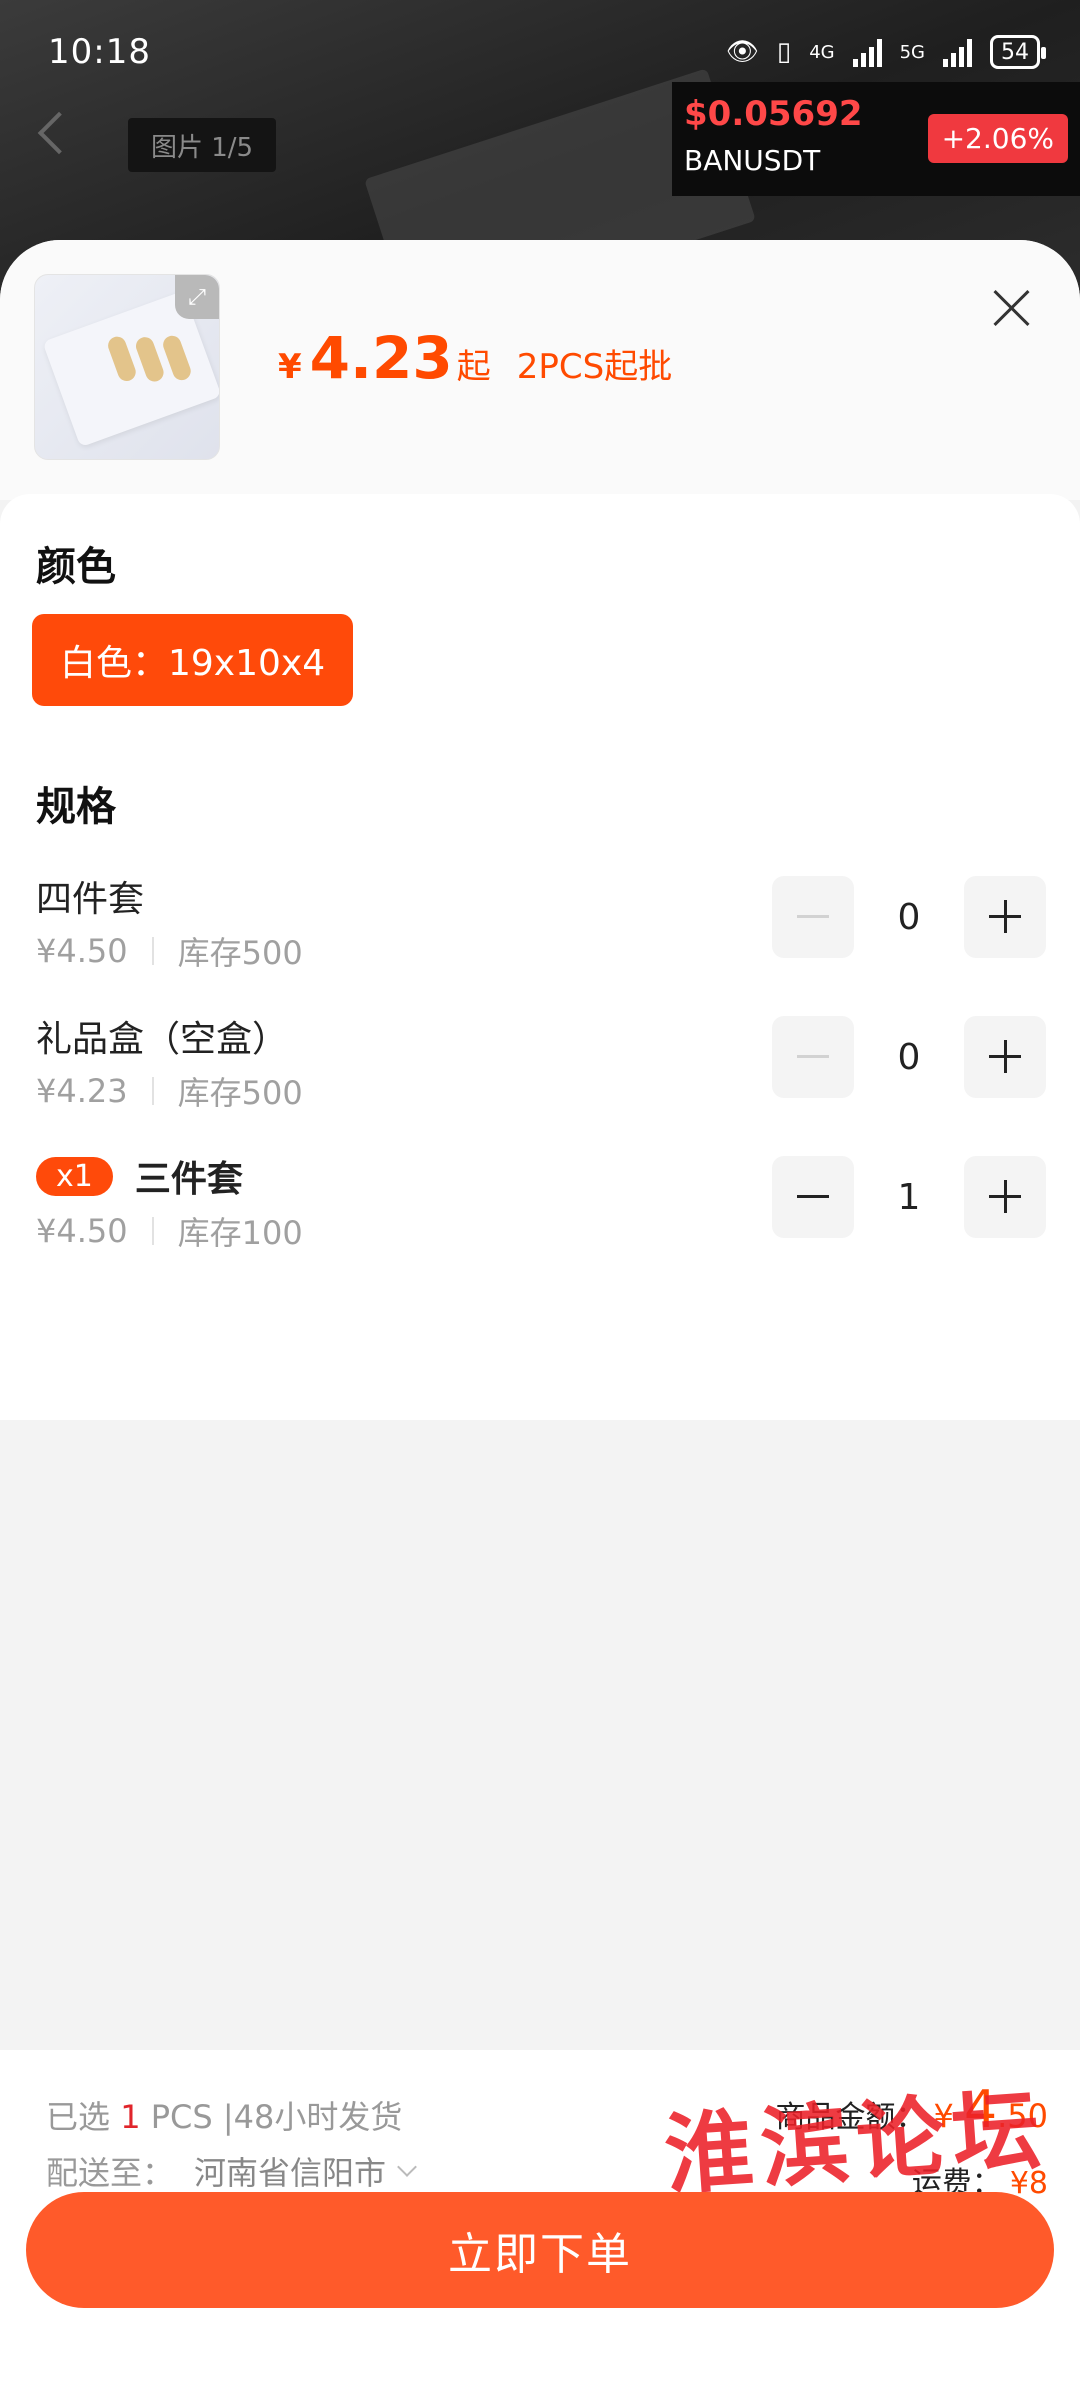 The height and width of the screenshot is (2400, 1080). I want to click on image-counter: 图片 1/5, so click(202, 145).